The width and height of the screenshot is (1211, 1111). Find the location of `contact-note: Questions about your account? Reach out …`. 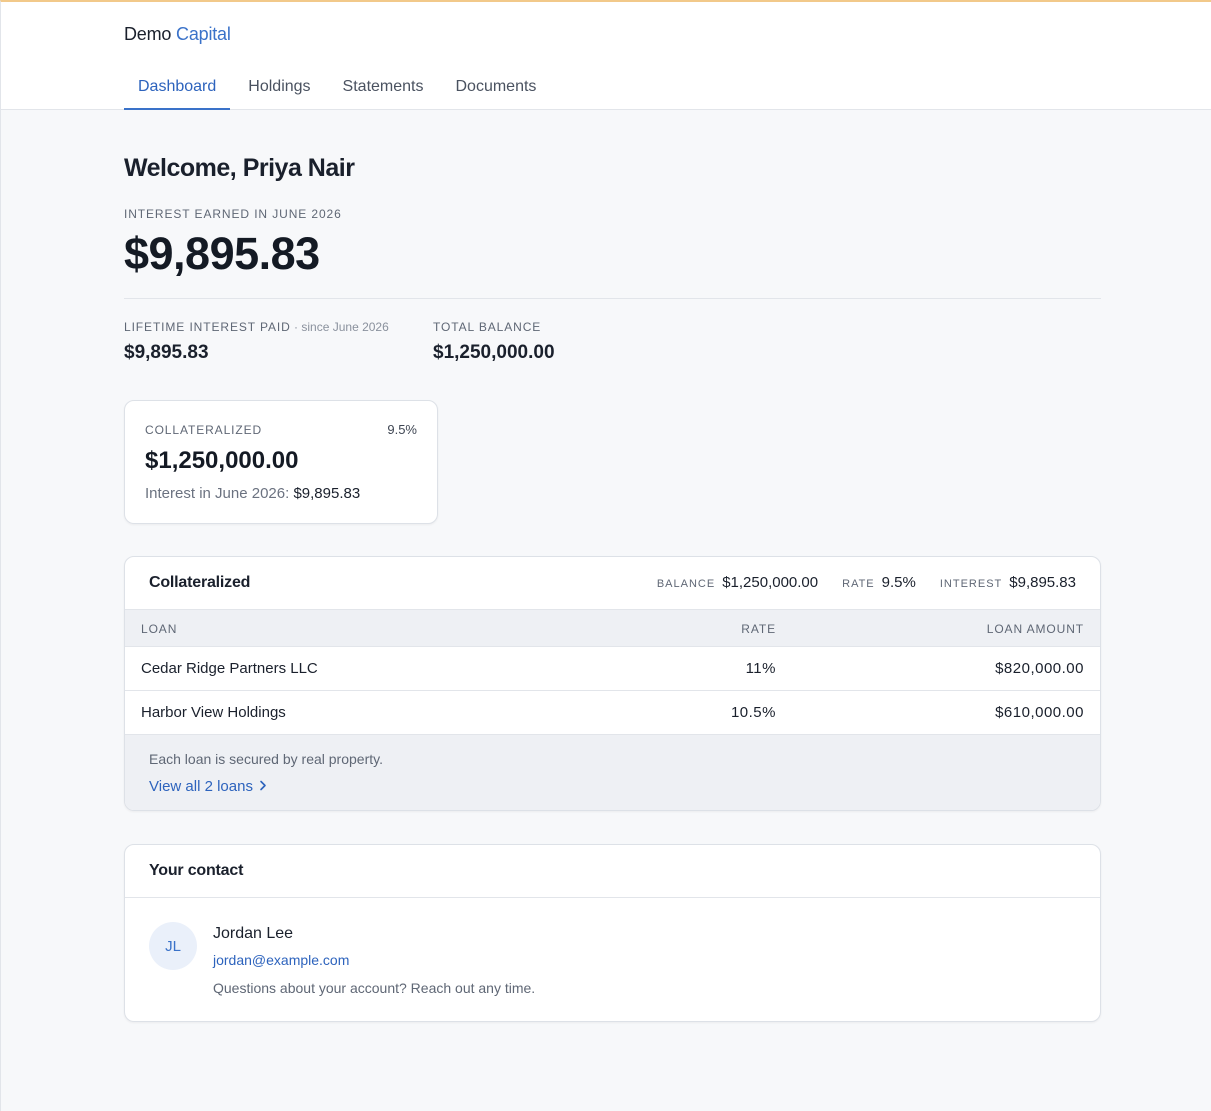

contact-note: Questions about your account? Reach out … is located at coordinates (374, 988).